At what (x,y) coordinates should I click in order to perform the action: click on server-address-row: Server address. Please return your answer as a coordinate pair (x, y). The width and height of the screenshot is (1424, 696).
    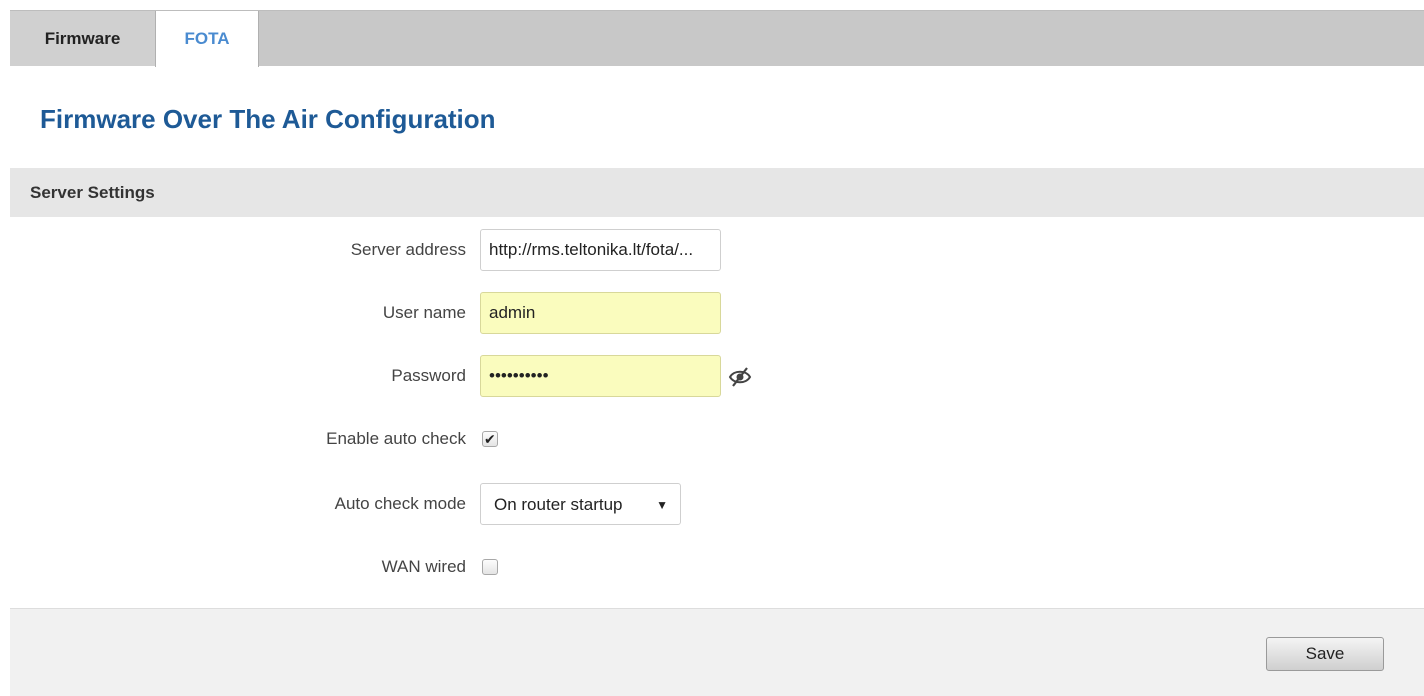
    Looking at the image, I should click on (450, 250).